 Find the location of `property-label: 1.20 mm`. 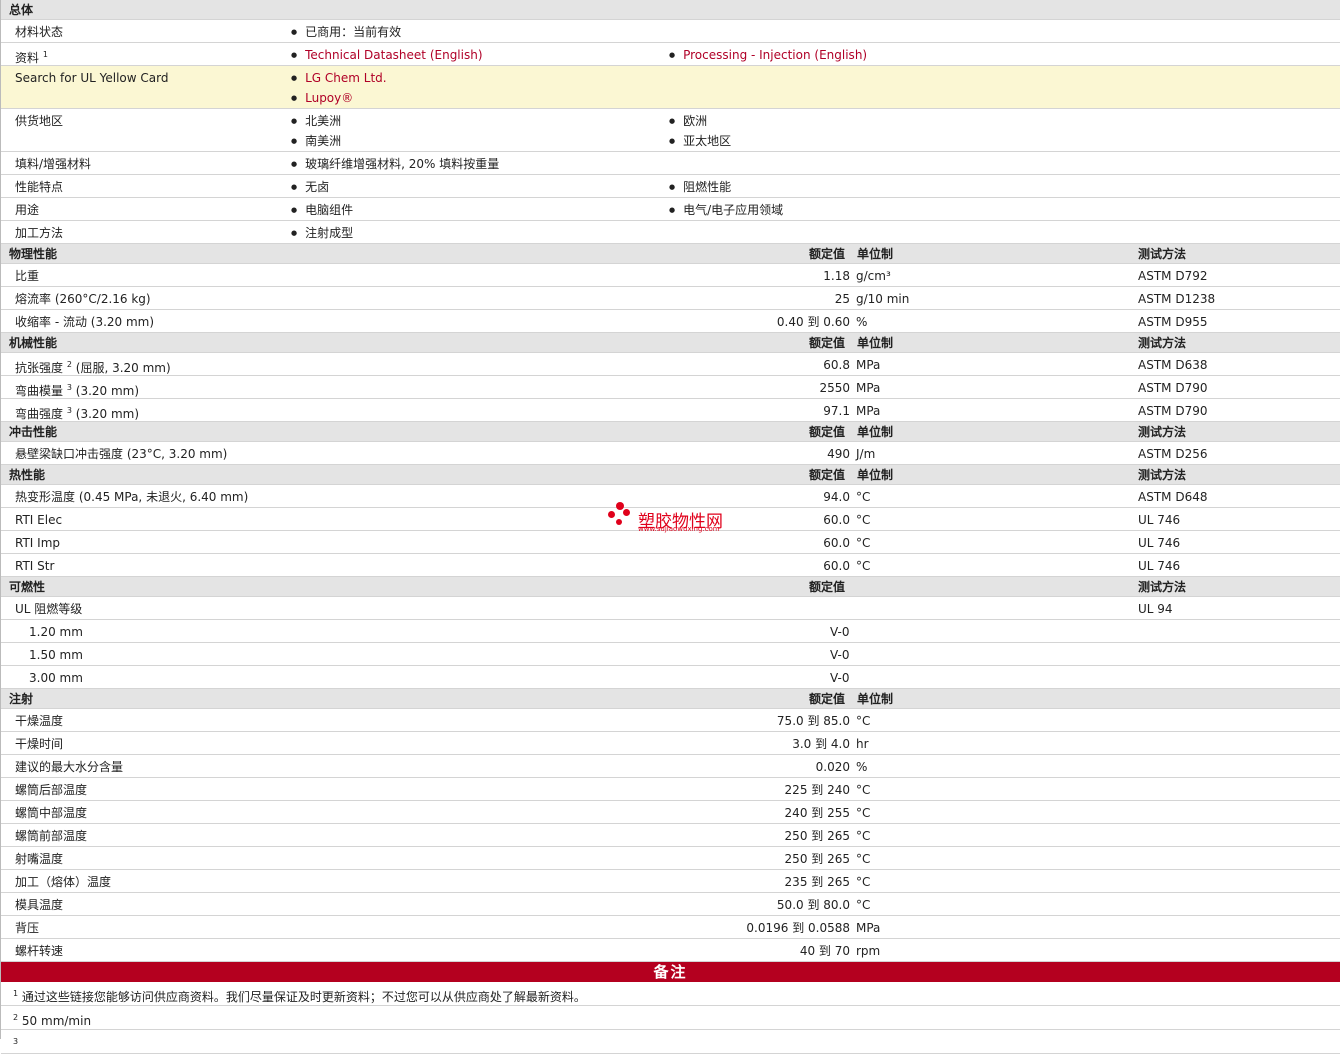

property-label: 1.20 mm is located at coordinates (56, 632).